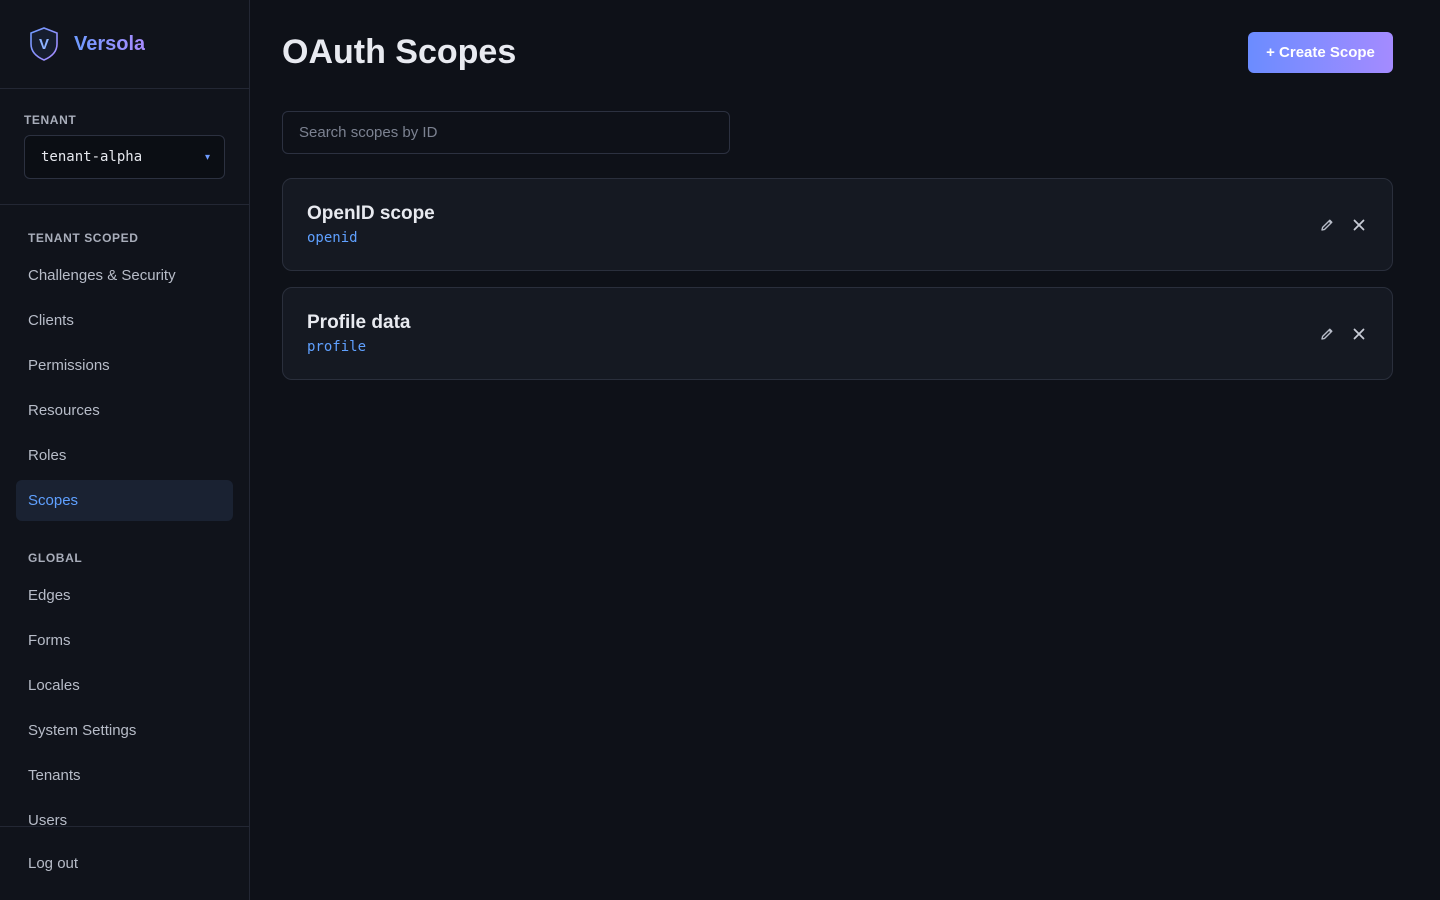  I want to click on brand-name: Versola, so click(110, 43).